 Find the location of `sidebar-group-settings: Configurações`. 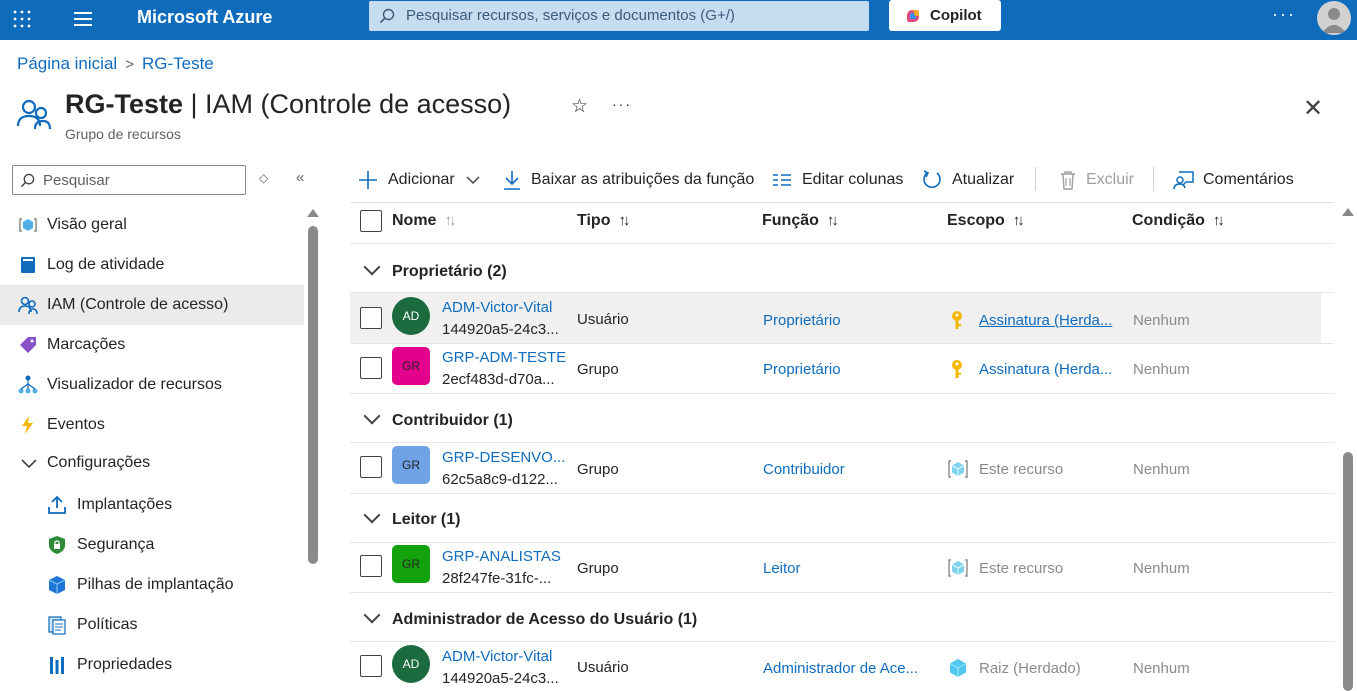

sidebar-group-settings: Configurações is located at coordinates (152, 463).